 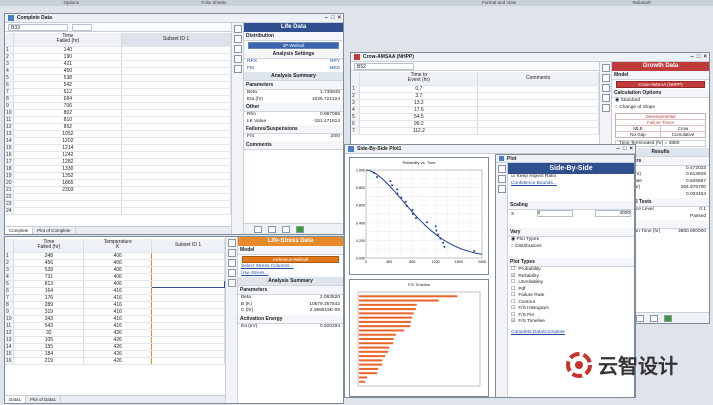 What do you see at coordinates (300, 229) in the screenshot?
I see `flag-icon` at bounding box center [300, 229].